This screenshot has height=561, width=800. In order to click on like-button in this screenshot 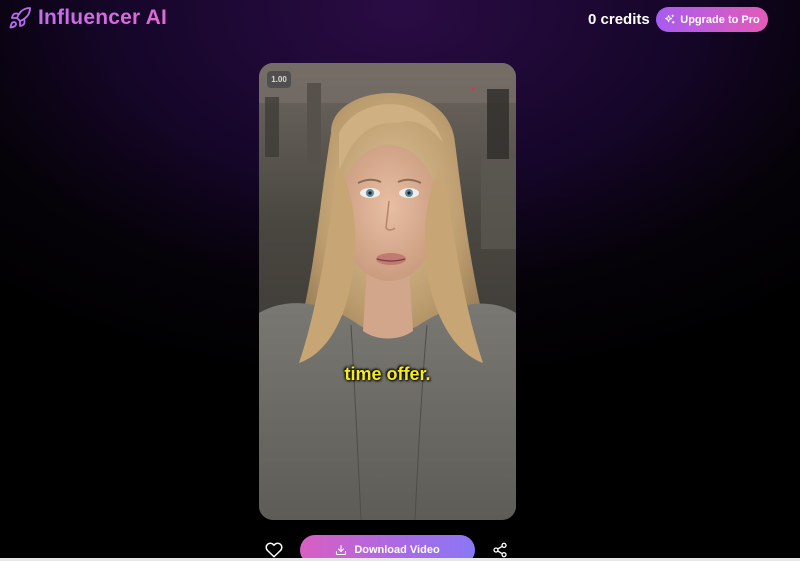, I will do `click(274, 550)`.